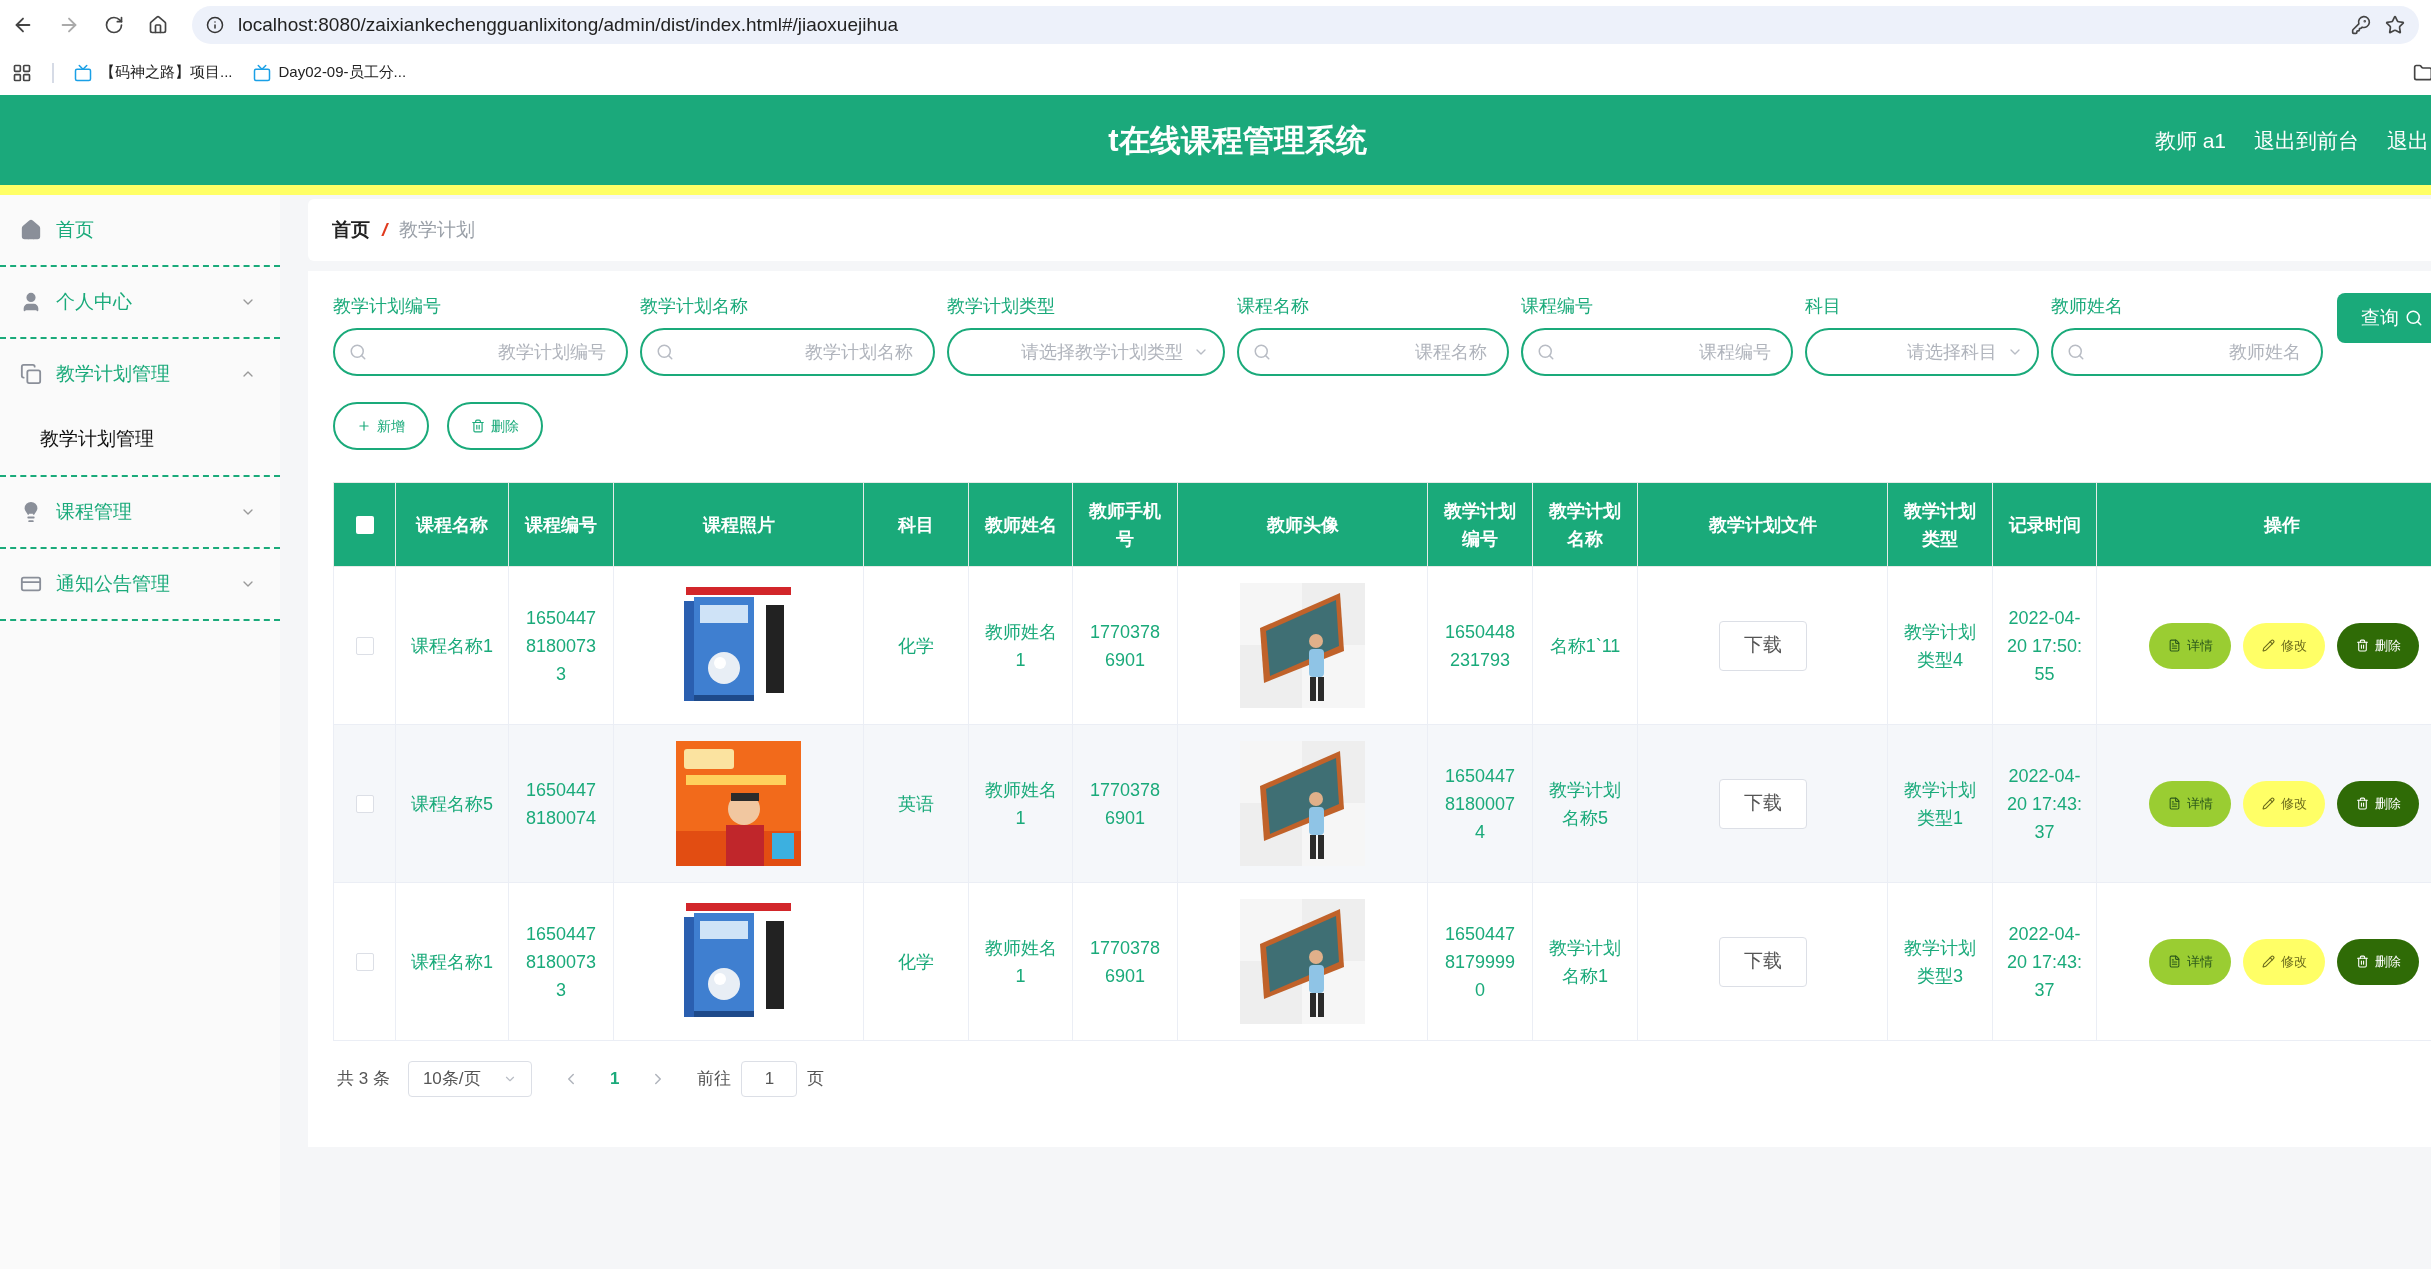 The image size is (2431, 1269). I want to click on folder-icon, so click(2422, 72).